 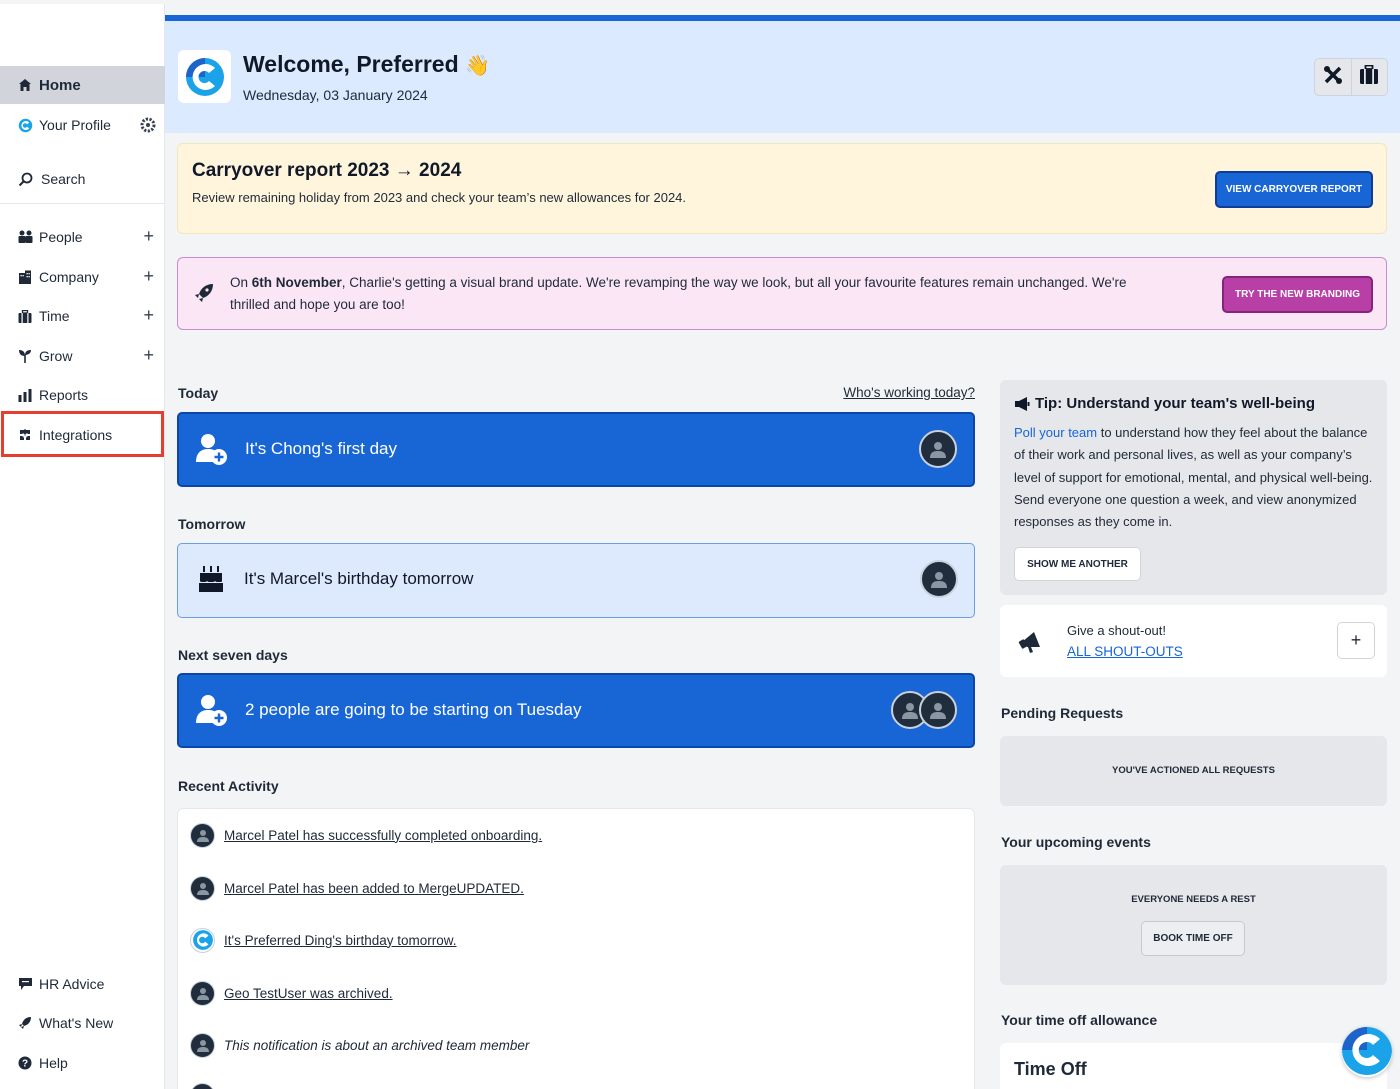 I want to click on activity-link: It's Preferred Ding's birthday tomorrow., so click(x=340, y=940).